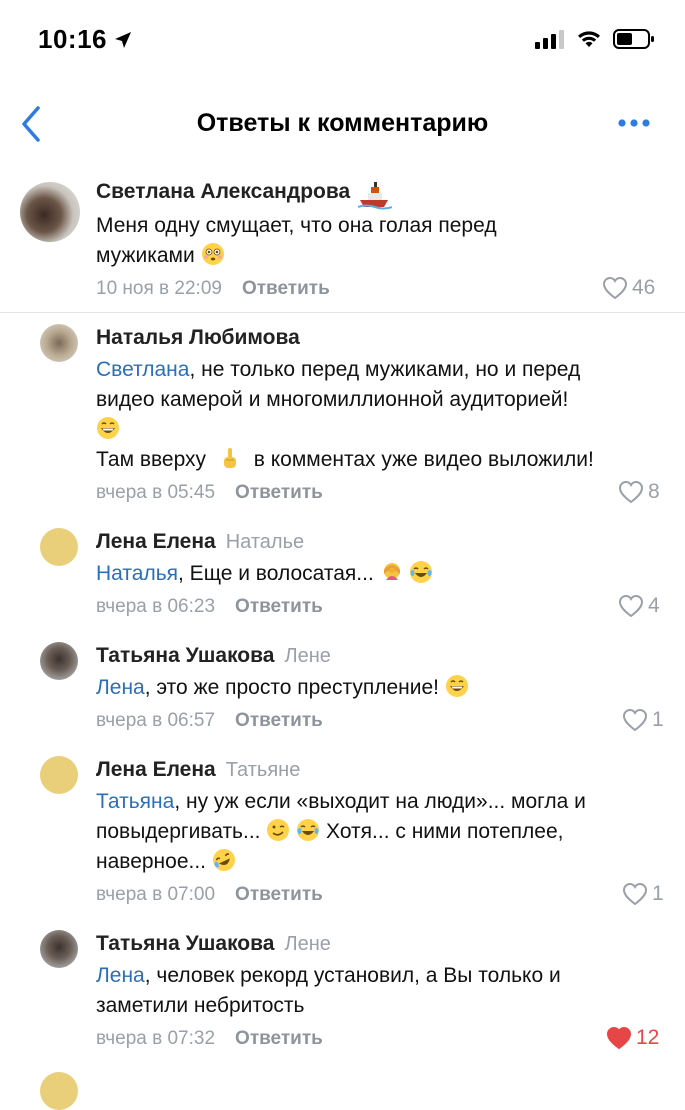 The height and width of the screenshot is (1110, 685). I want to click on mention-link: Светлана, so click(142, 369).